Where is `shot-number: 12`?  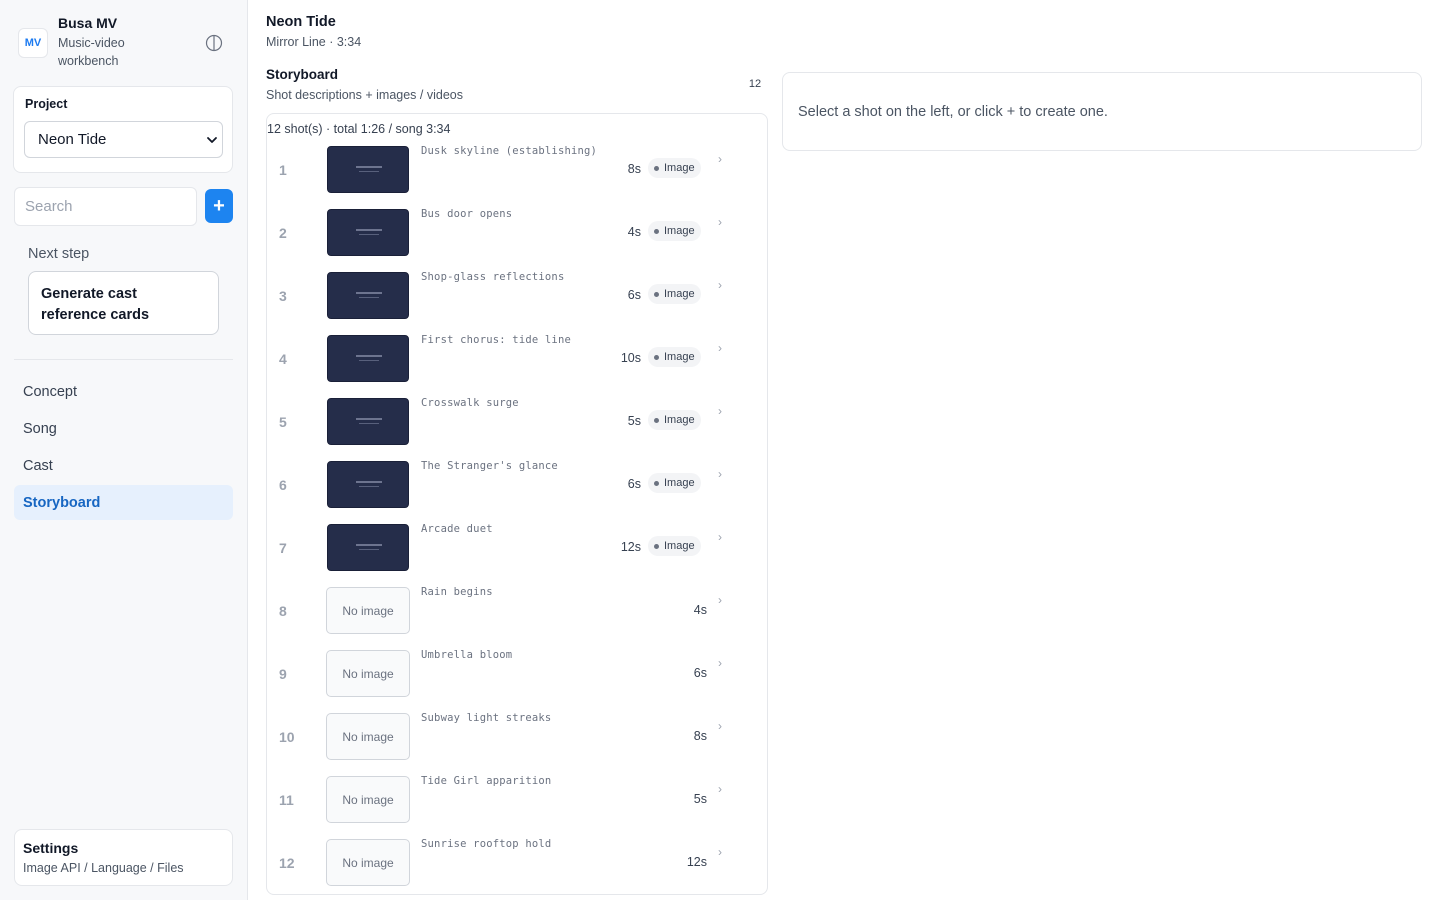
shot-number: 12 is located at coordinates (287, 862).